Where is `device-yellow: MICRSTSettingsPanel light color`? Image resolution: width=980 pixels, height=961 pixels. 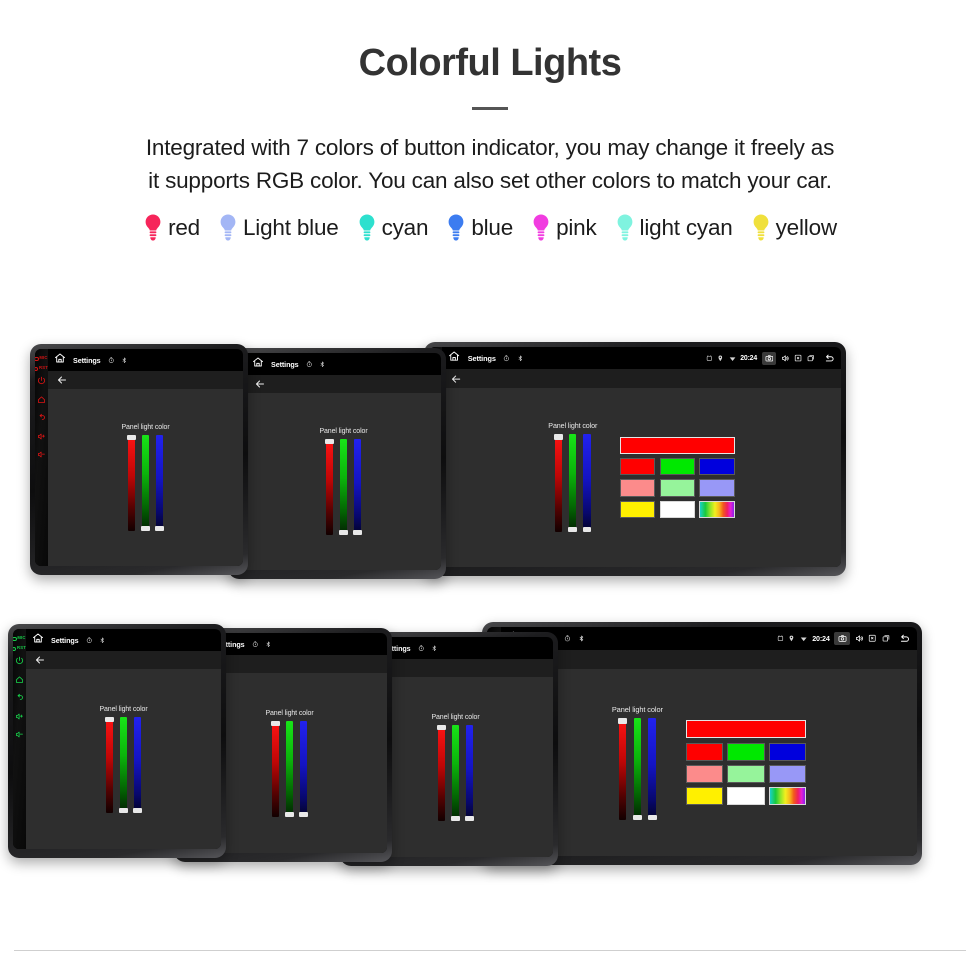 device-yellow: MICRSTSettingsPanel light color is located at coordinates (337, 463).